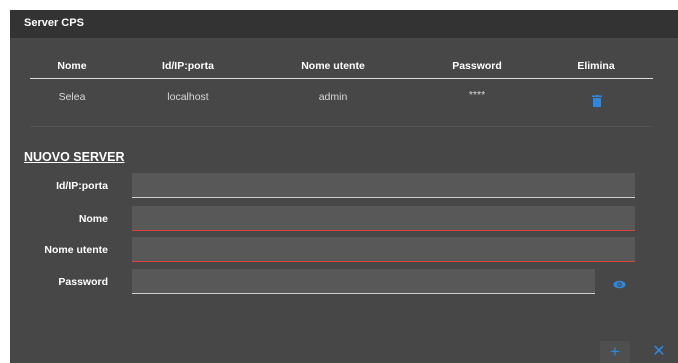 This screenshot has width=678, height=363. What do you see at coordinates (596, 66) in the screenshot?
I see `column-header-elimina: Elimina` at bounding box center [596, 66].